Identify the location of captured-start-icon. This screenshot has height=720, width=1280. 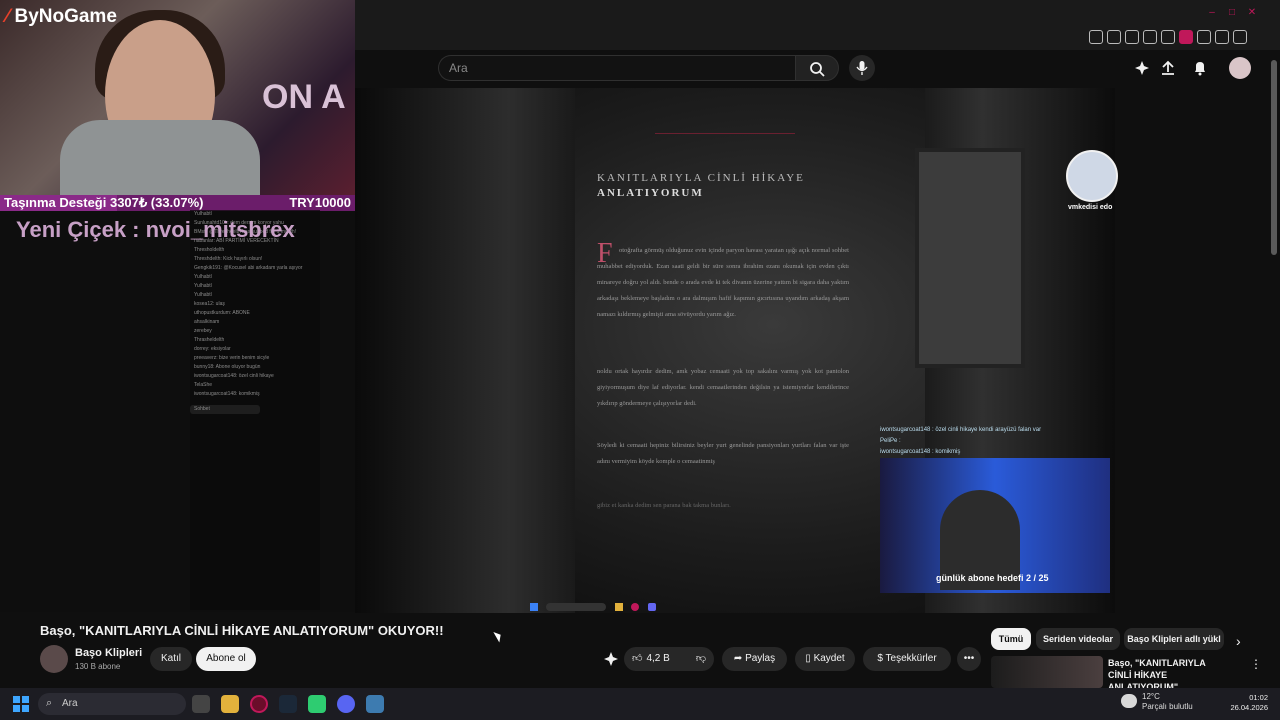
(534, 607).